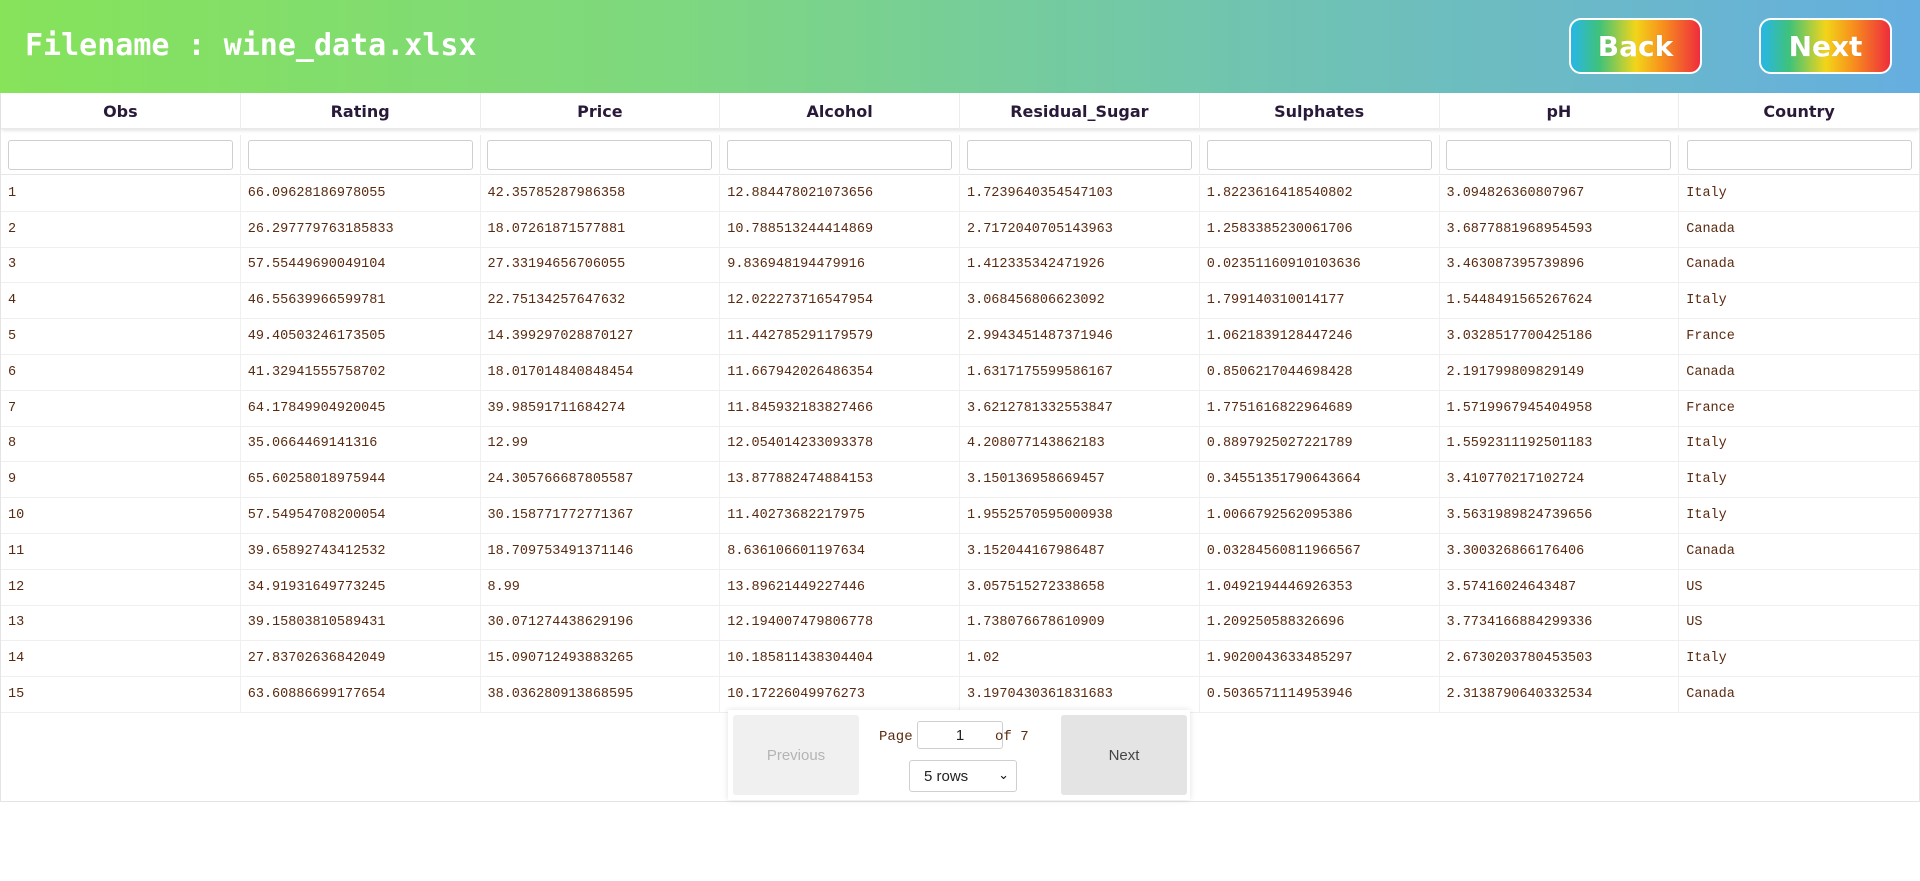 The image size is (1920, 881). What do you see at coordinates (960, 735) in the screenshot?
I see `page-number-input` at bounding box center [960, 735].